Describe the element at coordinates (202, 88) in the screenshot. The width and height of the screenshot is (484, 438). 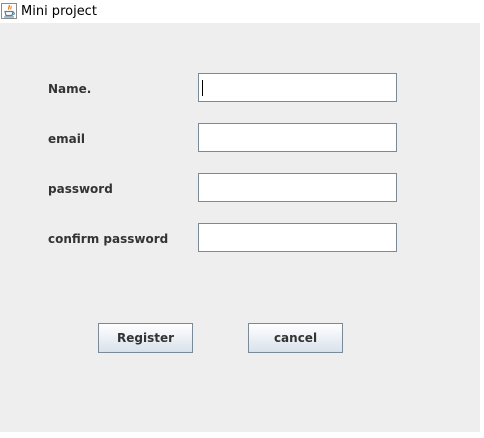
I see `text-caret` at that location.